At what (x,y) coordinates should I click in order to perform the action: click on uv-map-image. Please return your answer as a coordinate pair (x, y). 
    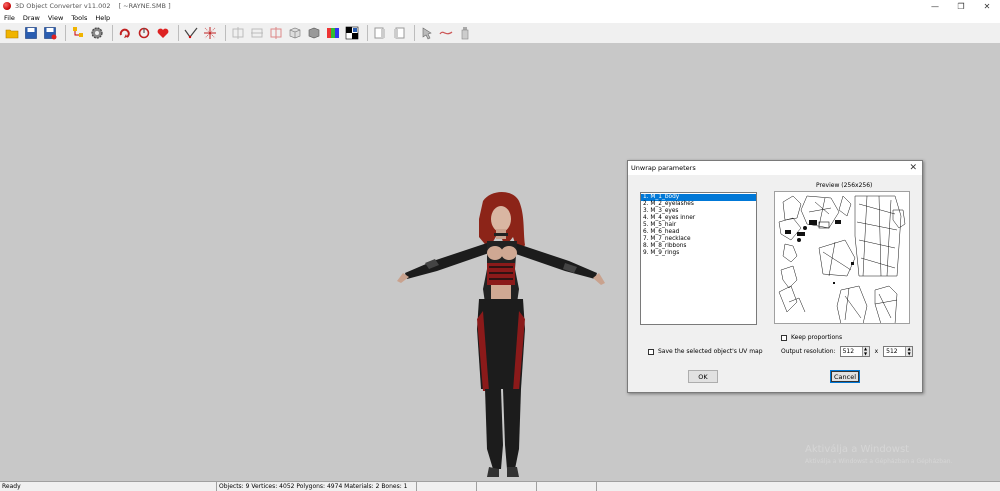
    Looking at the image, I should click on (842, 259).